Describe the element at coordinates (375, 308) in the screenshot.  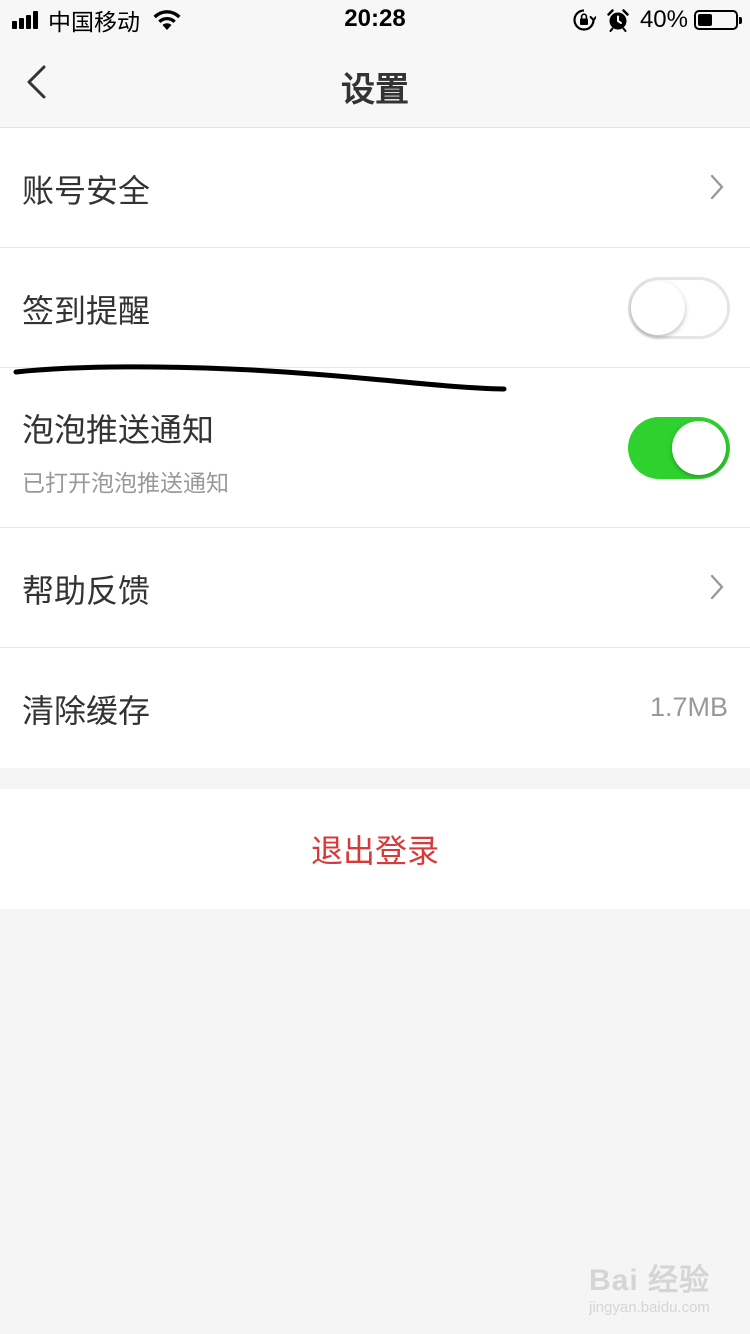
I see `settings-row-checkin-reminder: 签到提醒` at that location.